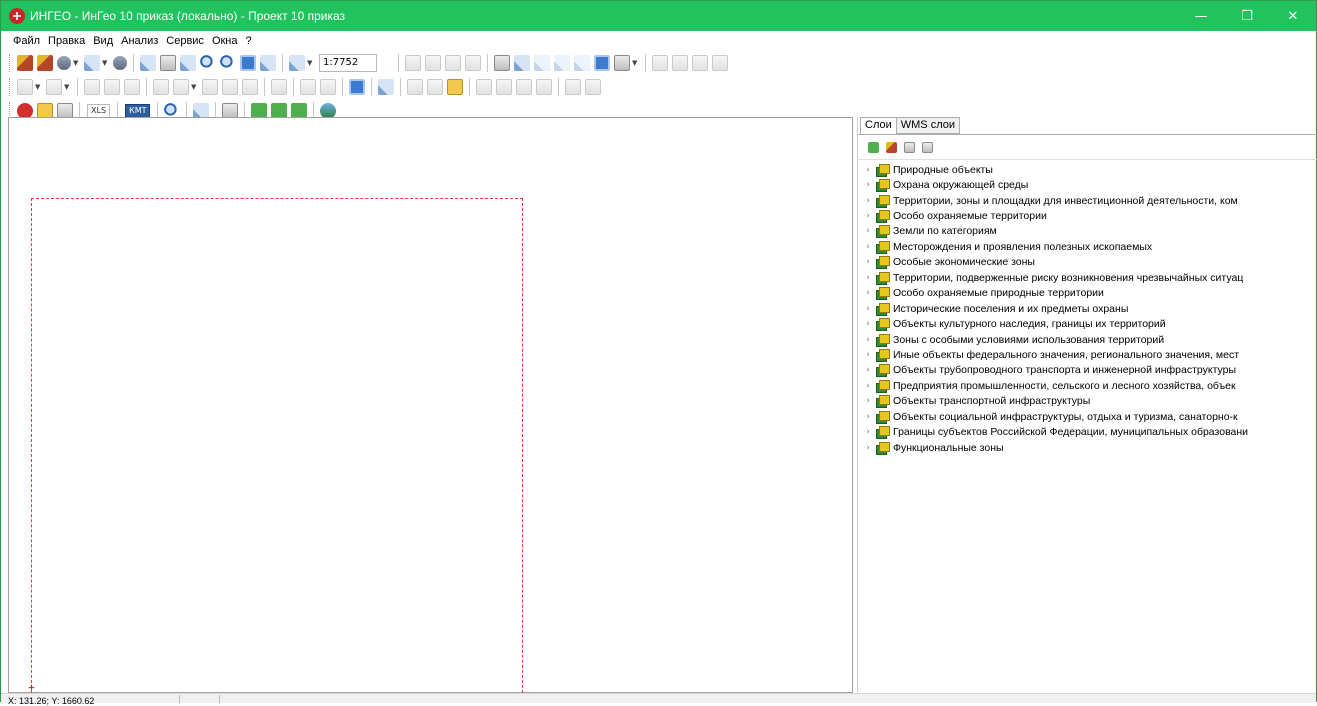 The width and height of the screenshot is (1317, 706). What do you see at coordinates (348, 63) in the screenshot?
I see `scale-input: 1:7752` at bounding box center [348, 63].